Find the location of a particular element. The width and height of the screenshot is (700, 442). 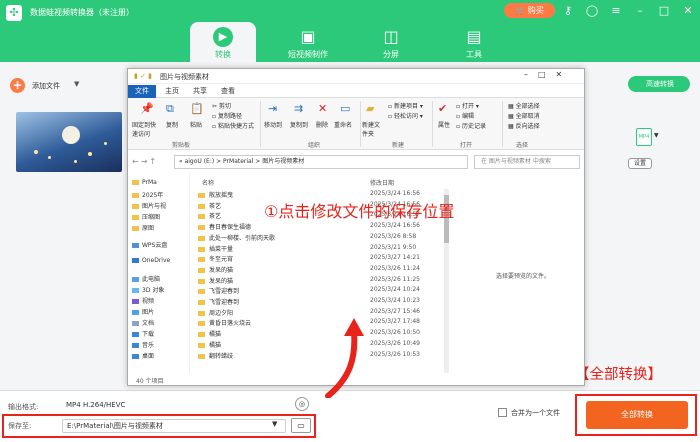

setting-button: 设置 is located at coordinates (640, 163).